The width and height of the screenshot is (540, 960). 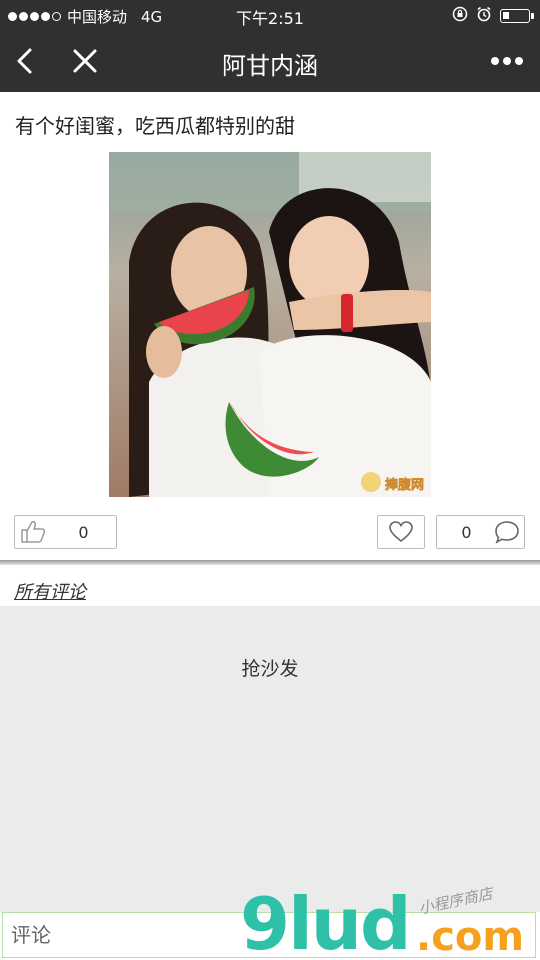 I want to click on comment-count: 0, so click(x=466, y=532).